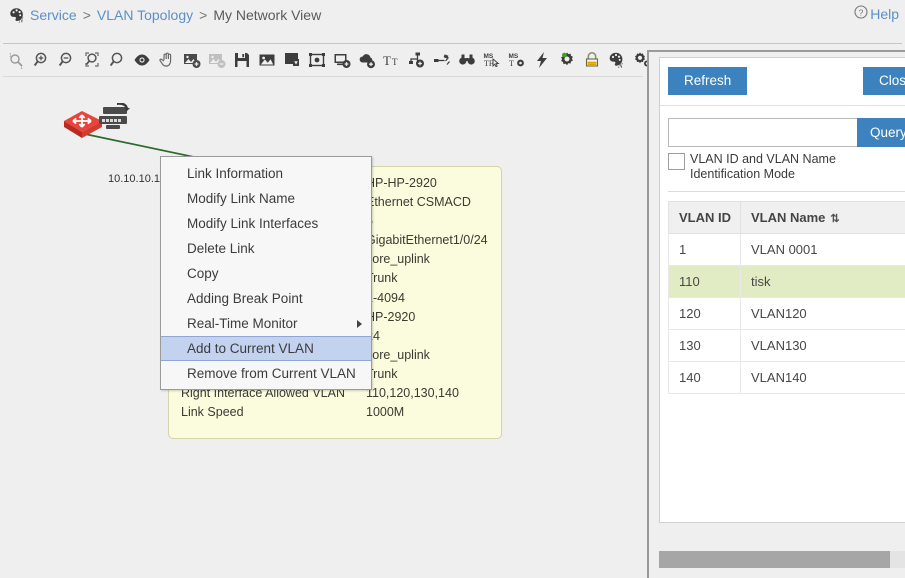 The width and height of the screenshot is (905, 578). I want to click on pan-hand-icon, so click(167, 60).